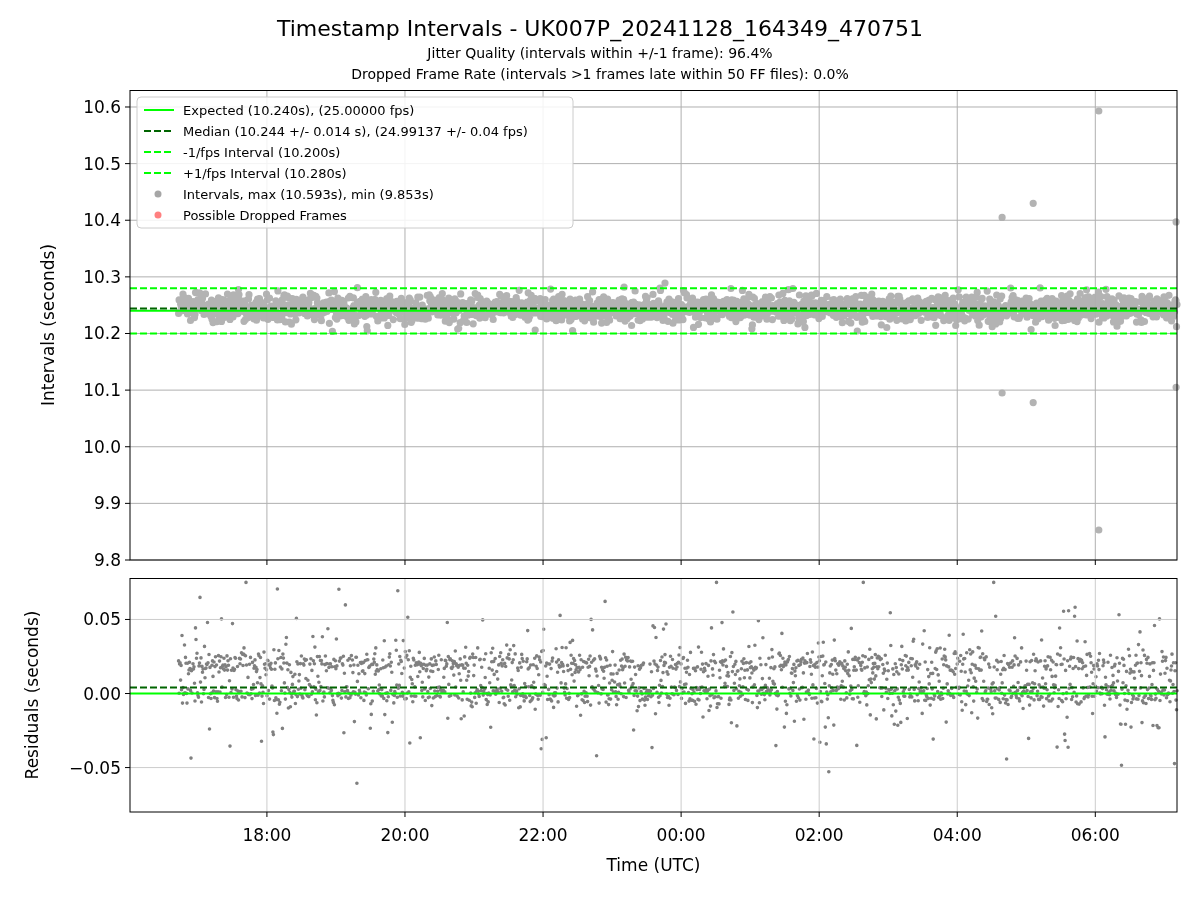 Image resolution: width=1200 pixels, height=900 pixels. I want to click on legend-label: Intervals, max (10.593s), min (9.853s), so click(308, 194).